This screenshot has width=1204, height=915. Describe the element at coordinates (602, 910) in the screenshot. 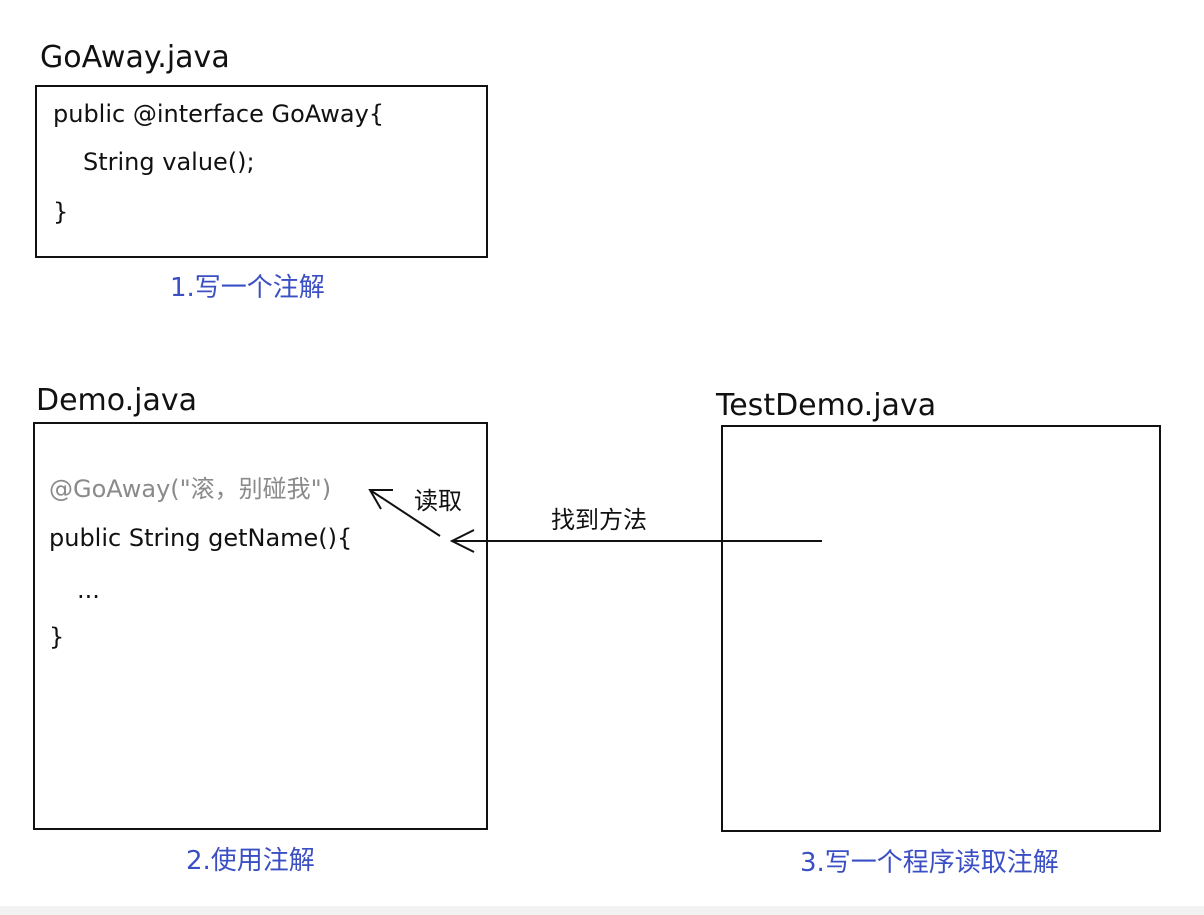

I see `bottom-border-strip` at that location.